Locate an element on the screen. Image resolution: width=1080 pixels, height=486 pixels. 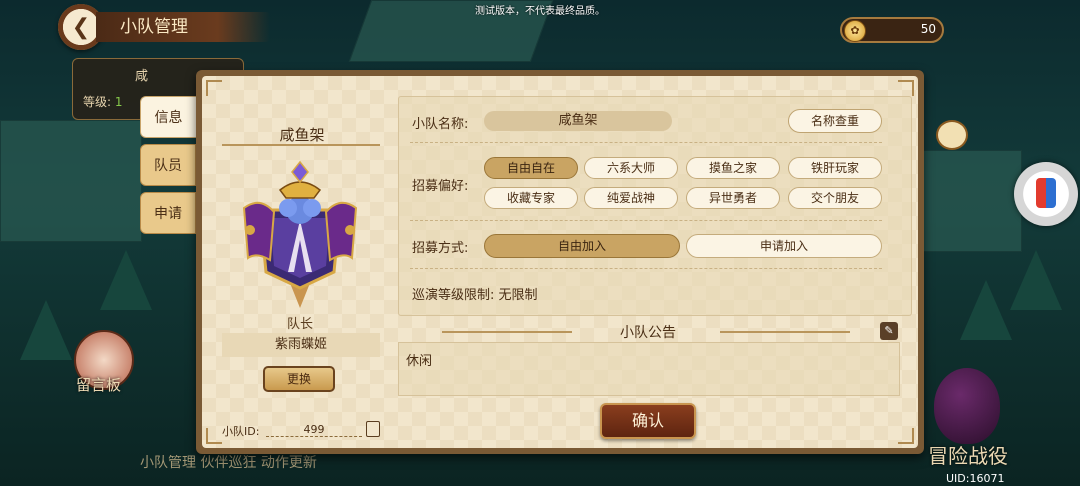
pref-option-2: 六系大师 is located at coordinates (631, 168).